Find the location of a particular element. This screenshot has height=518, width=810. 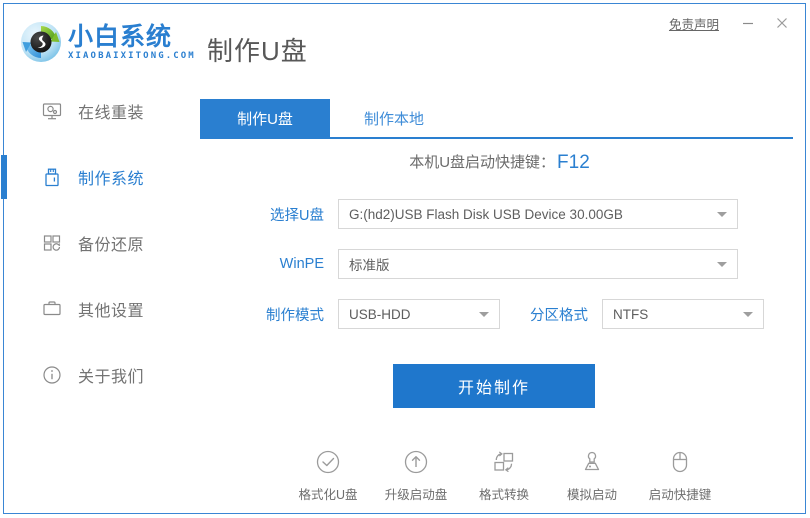

sidebar-item-backup-restore: 备份还原 is located at coordinates (99, 243).